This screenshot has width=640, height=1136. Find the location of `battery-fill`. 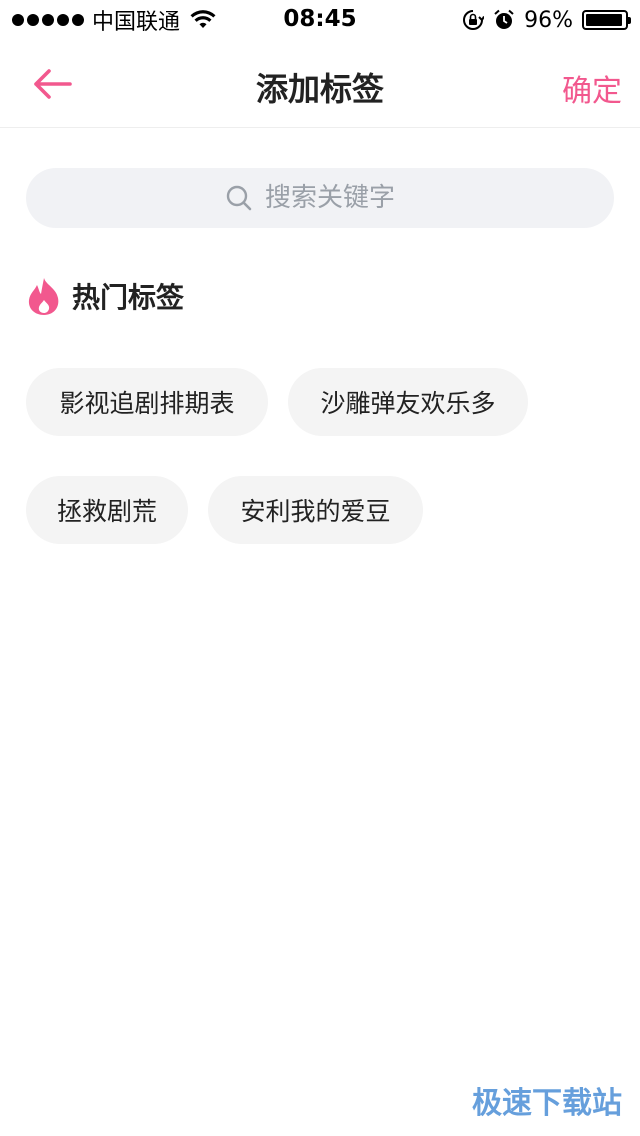

battery-fill is located at coordinates (604, 20).